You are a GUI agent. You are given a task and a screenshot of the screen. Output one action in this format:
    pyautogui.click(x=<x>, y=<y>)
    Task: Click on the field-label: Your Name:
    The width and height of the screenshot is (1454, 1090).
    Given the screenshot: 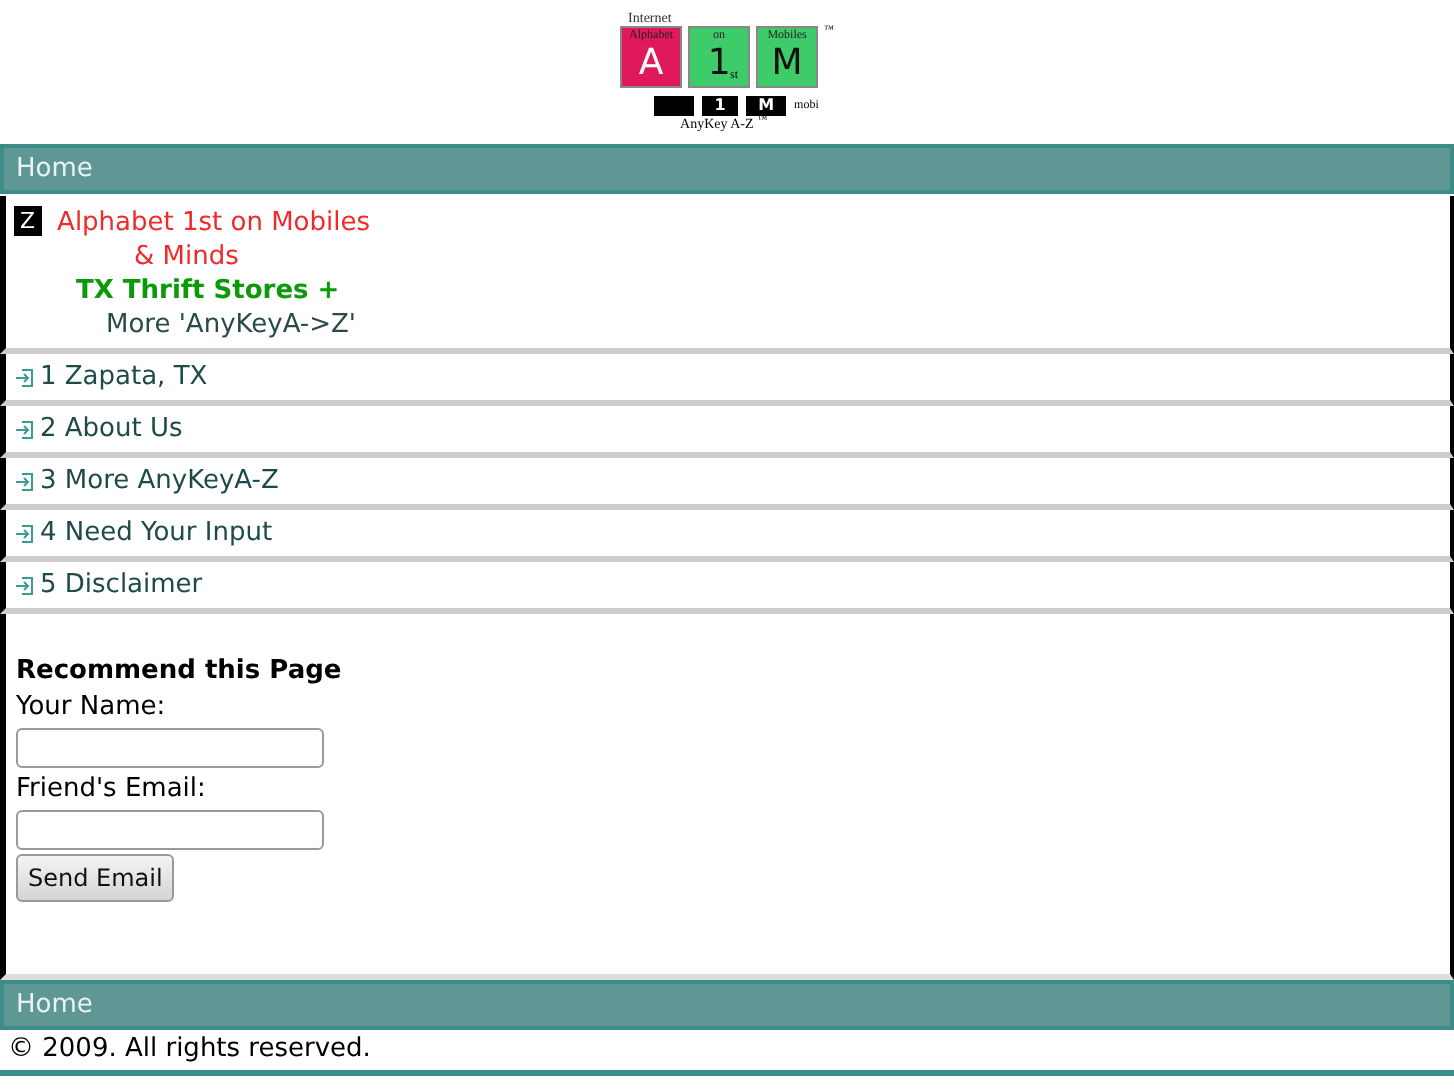 What is the action you would take?
    pyautogui.click(x=92, y=708)
    